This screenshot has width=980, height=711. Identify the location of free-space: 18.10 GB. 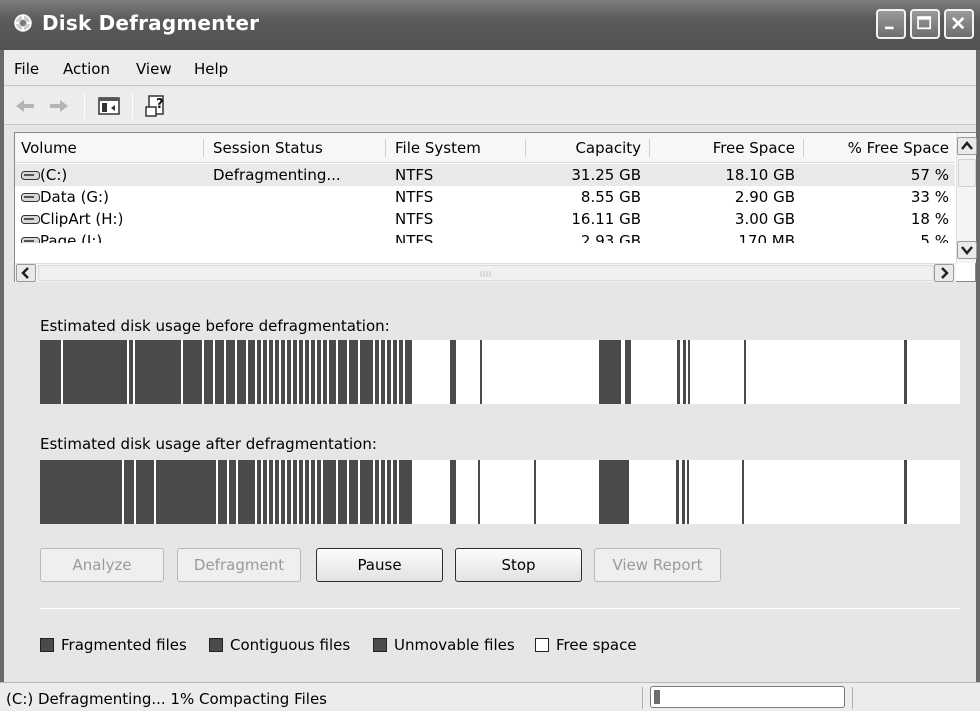
(760, 175).